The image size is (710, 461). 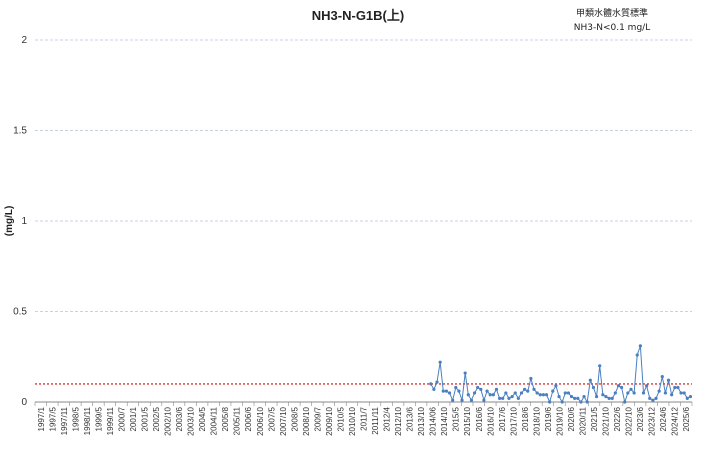 I want to click on series-line, so click(x=560, y=374).